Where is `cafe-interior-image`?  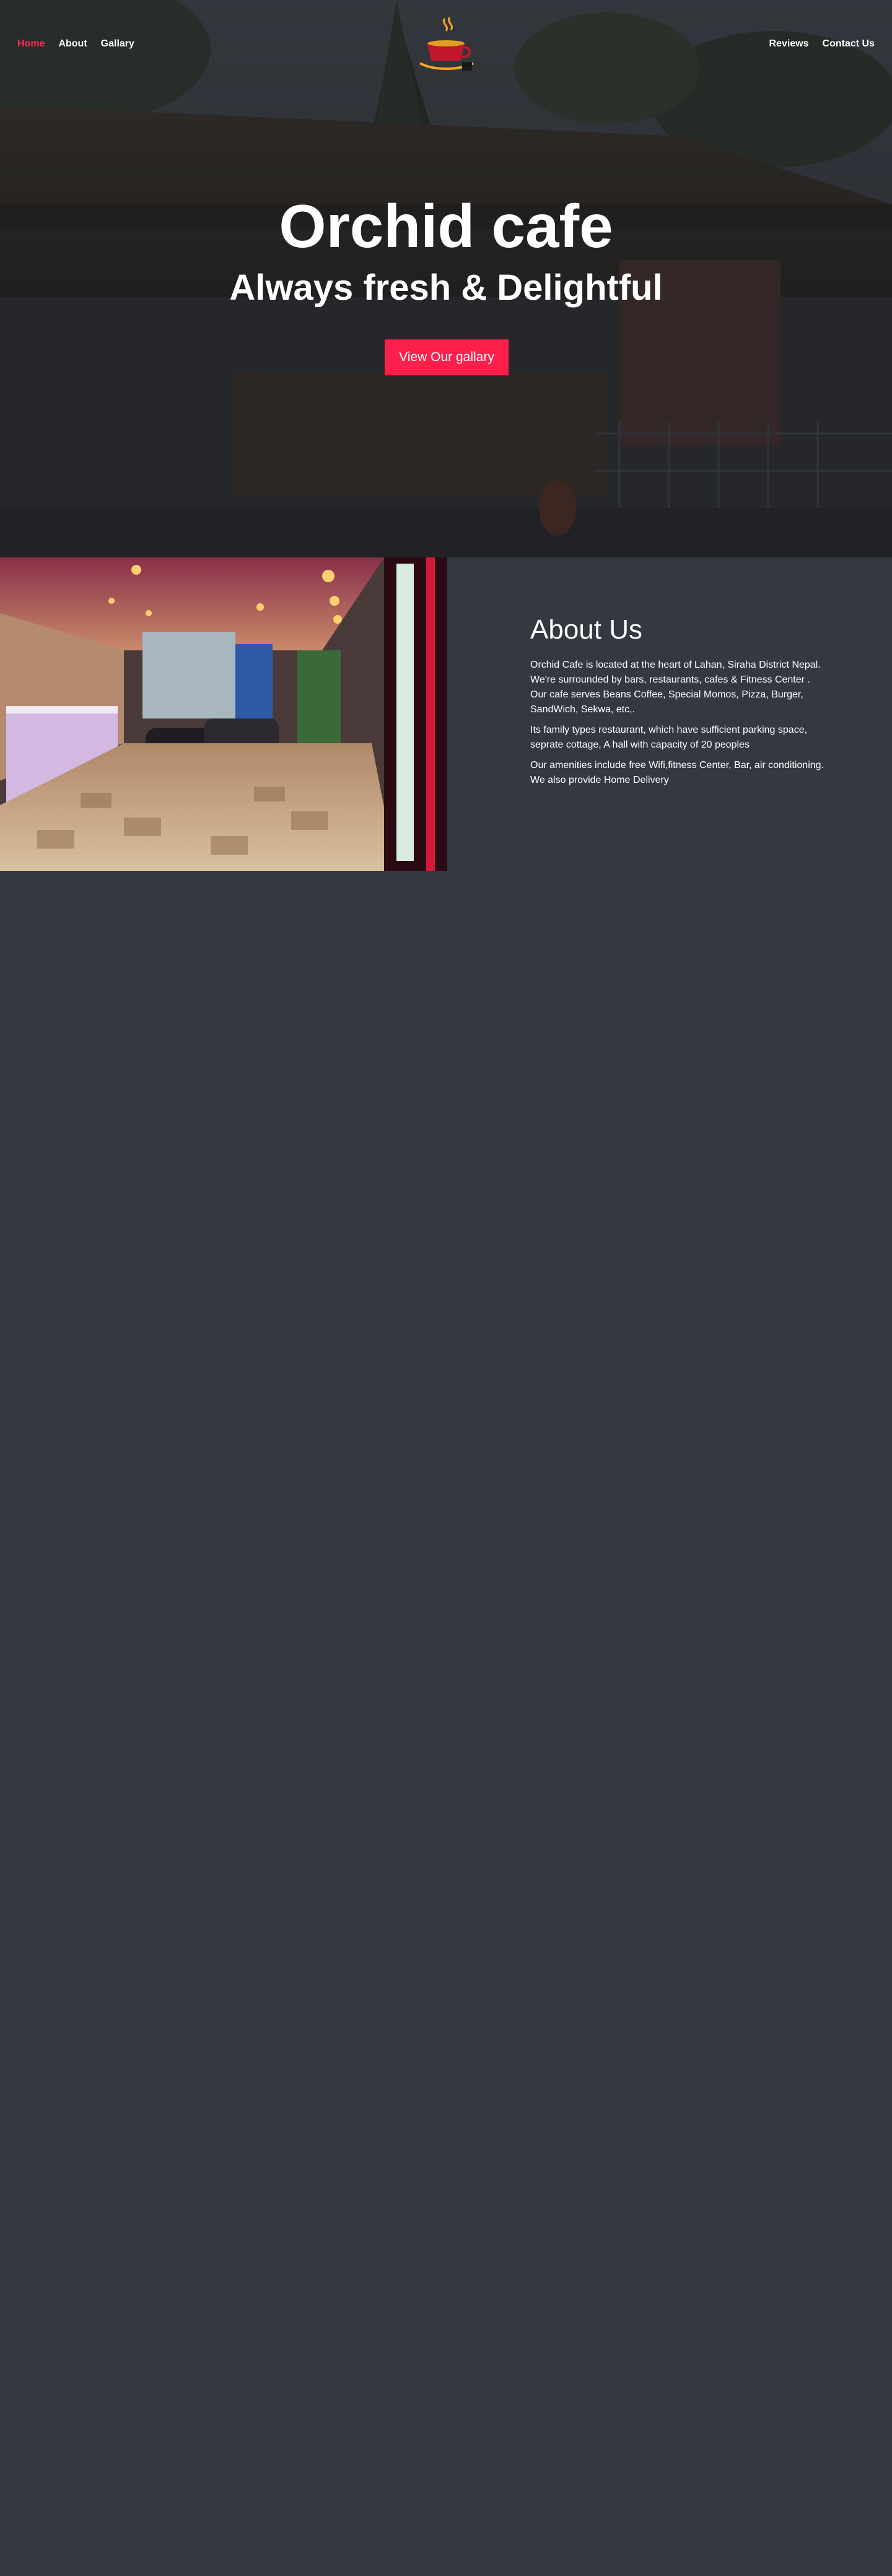 cafe-interior-image is located at coordinates (223, 714).